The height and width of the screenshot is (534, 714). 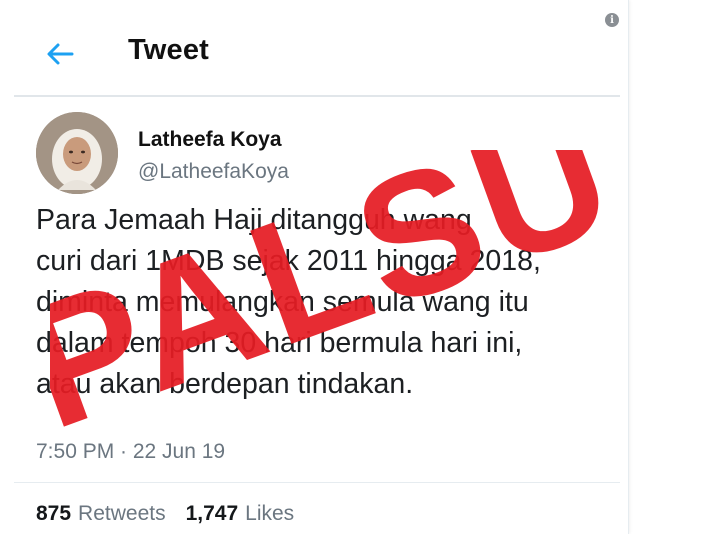 What do you see at coordinates (288, 261) in the screenshot?
I see `tweet-text-line: curi dari 1MDB sejak 2011 hingga 2018,` at bounding box center [288, 261].